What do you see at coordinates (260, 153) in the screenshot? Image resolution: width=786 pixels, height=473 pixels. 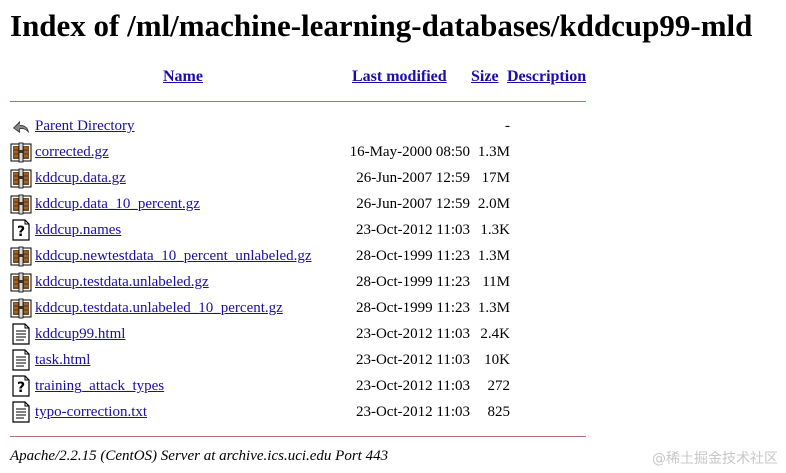 I see `file-row: corrected.gz 16-May-2000 08:50 1.3M` at bounding box center [260, 153].